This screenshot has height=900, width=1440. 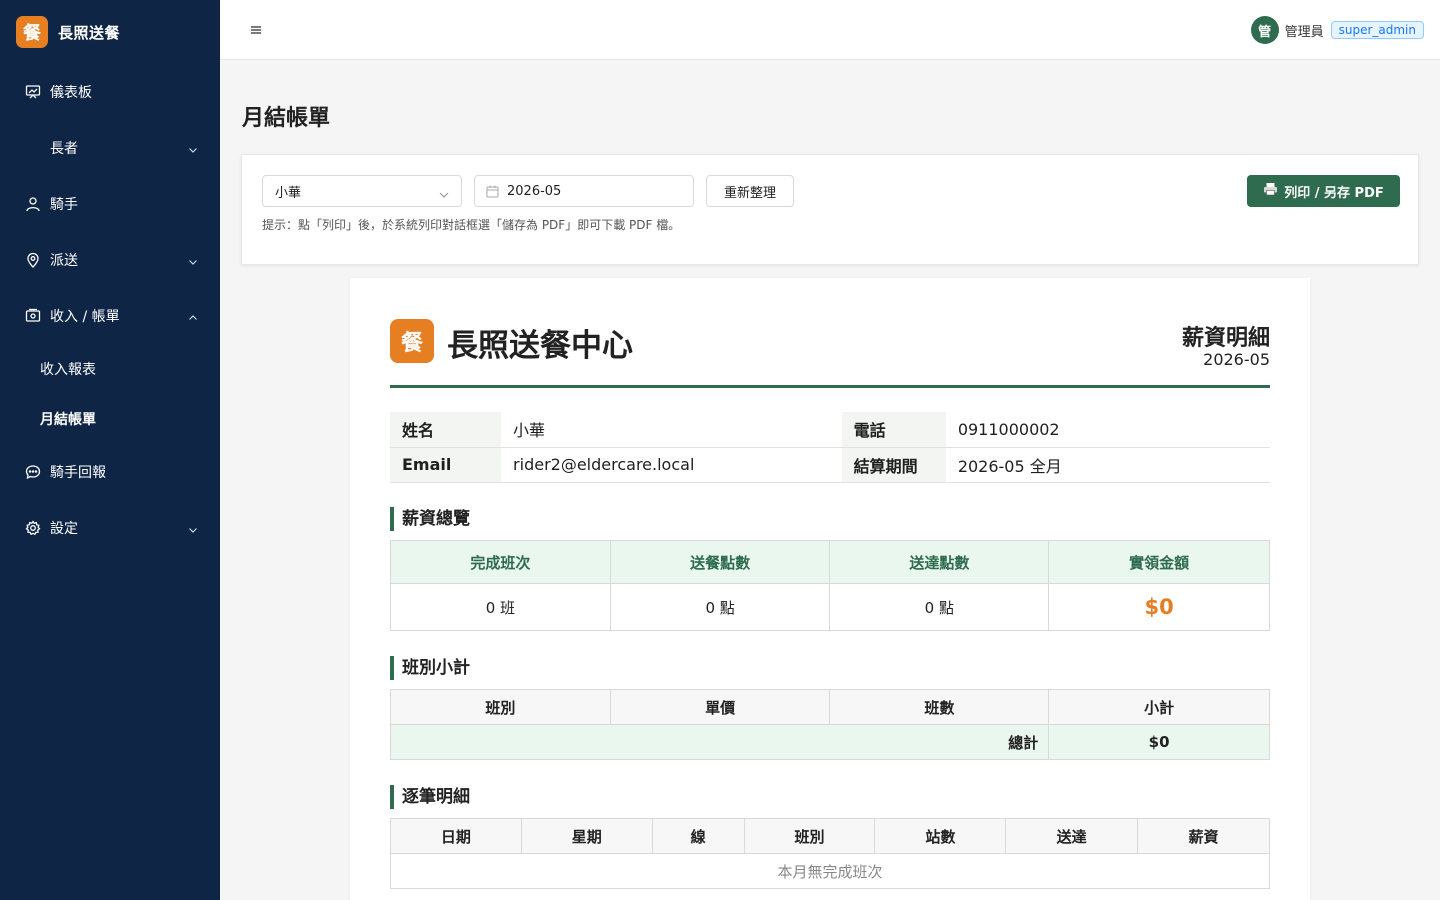 I want to click on table-header-row: 完成班次 送餐點數 送達點數 實領金額, so click(x=830, y=562).